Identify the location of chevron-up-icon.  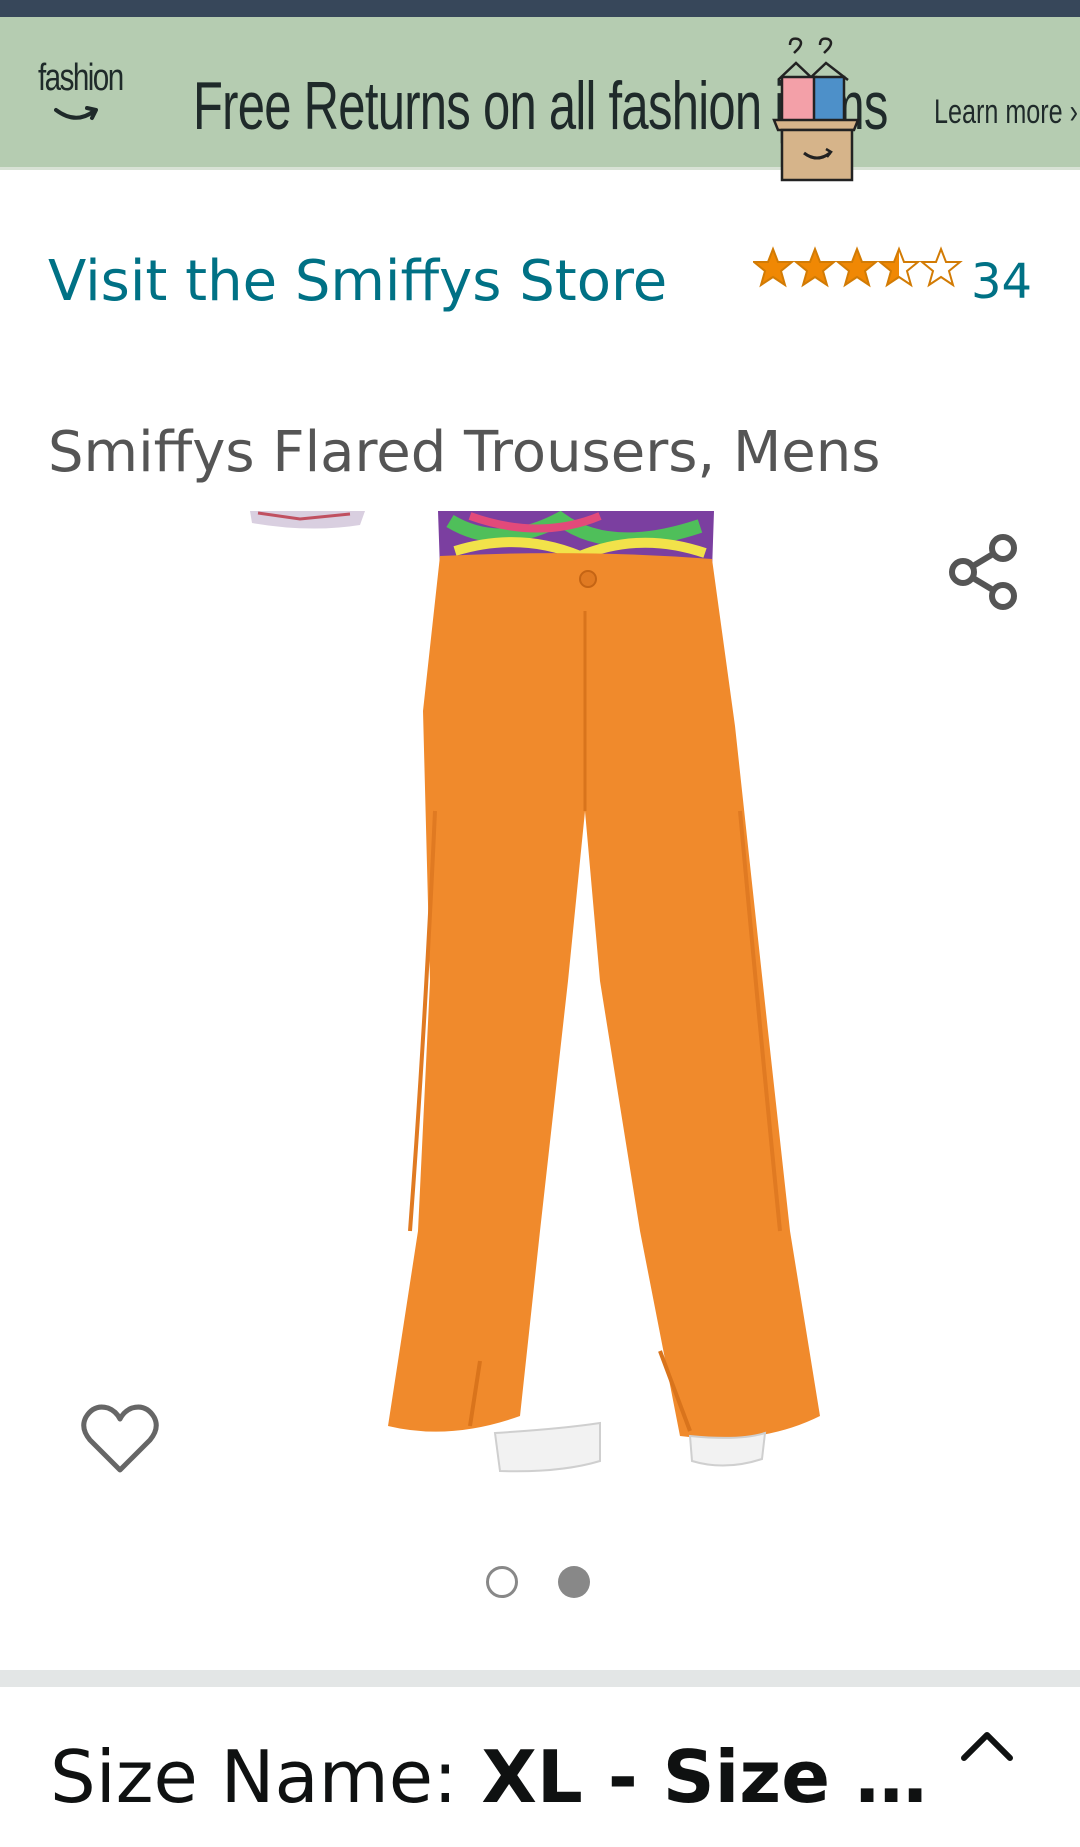
(987, 1746).